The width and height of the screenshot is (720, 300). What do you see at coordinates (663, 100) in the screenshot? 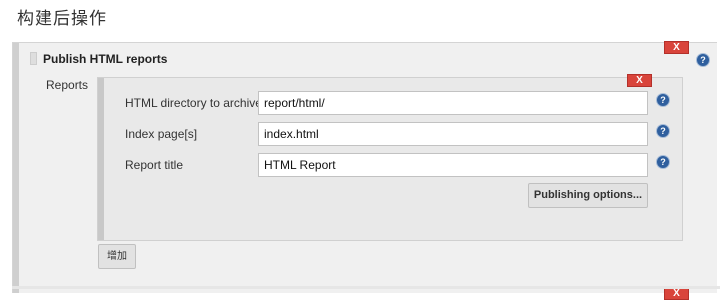
I see `html-directory-help-icon: ?` at bounding box center [663, 100].